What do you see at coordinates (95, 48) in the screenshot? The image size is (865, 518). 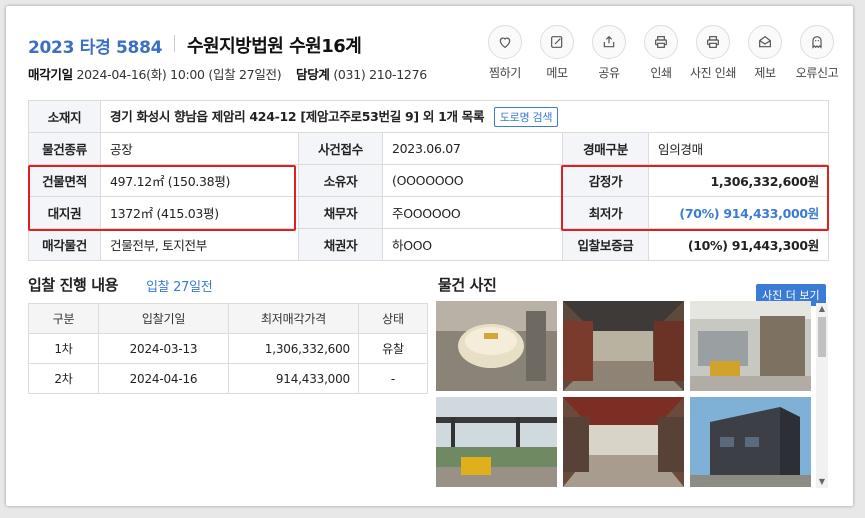 I see `case-number: 2023 타경 5884` at bounding box center [95, 48].